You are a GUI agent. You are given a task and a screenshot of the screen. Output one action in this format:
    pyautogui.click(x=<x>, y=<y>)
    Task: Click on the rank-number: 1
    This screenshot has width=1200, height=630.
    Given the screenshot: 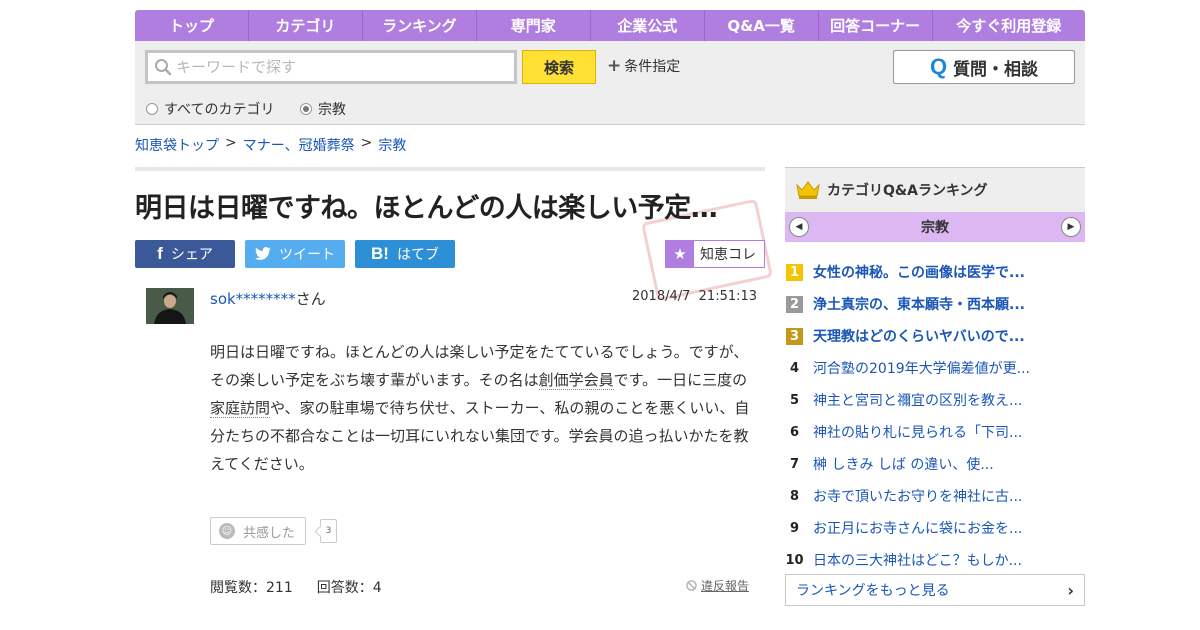 What is the action you would take?
    pyautogui.click(x=794, y=272)
    